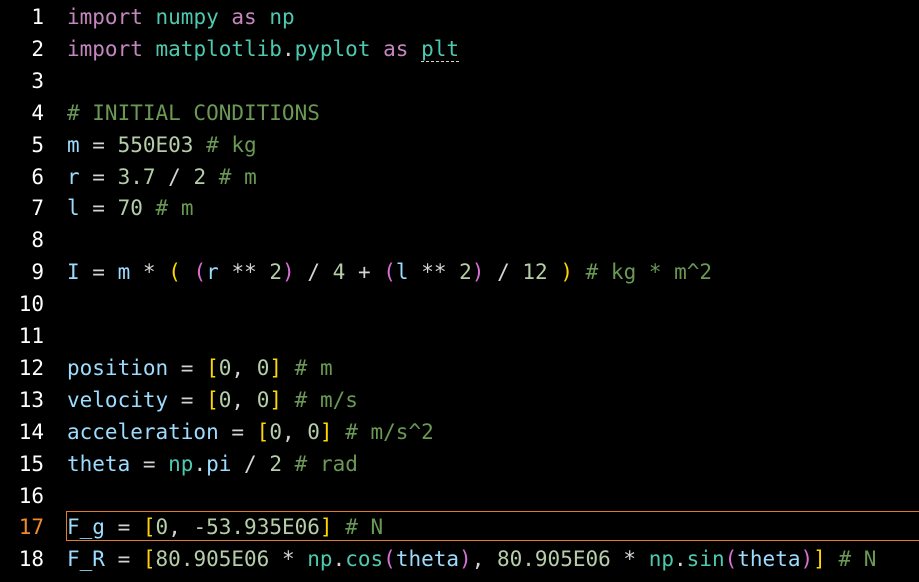 This screenshot has width=919, height=582. What do you see at coordinates (364, 559) in the screenshot?
I see `code-token: cos` at bounding box center [364, 559].